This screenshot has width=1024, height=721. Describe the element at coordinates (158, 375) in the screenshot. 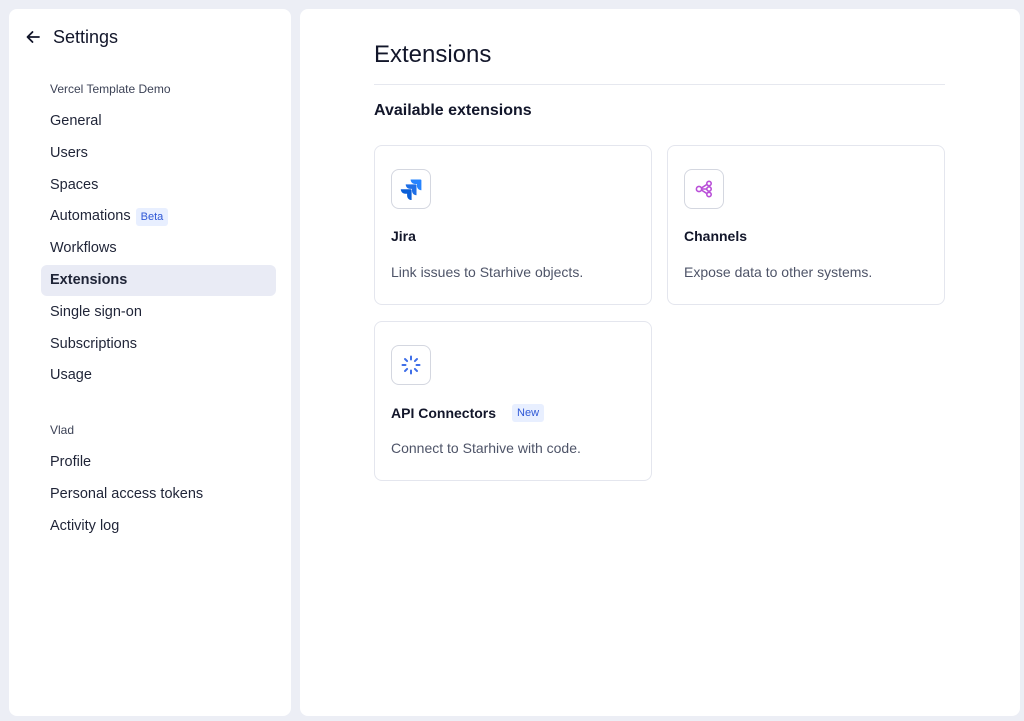

I see `sidebar-item-usage: Usage` at that location.